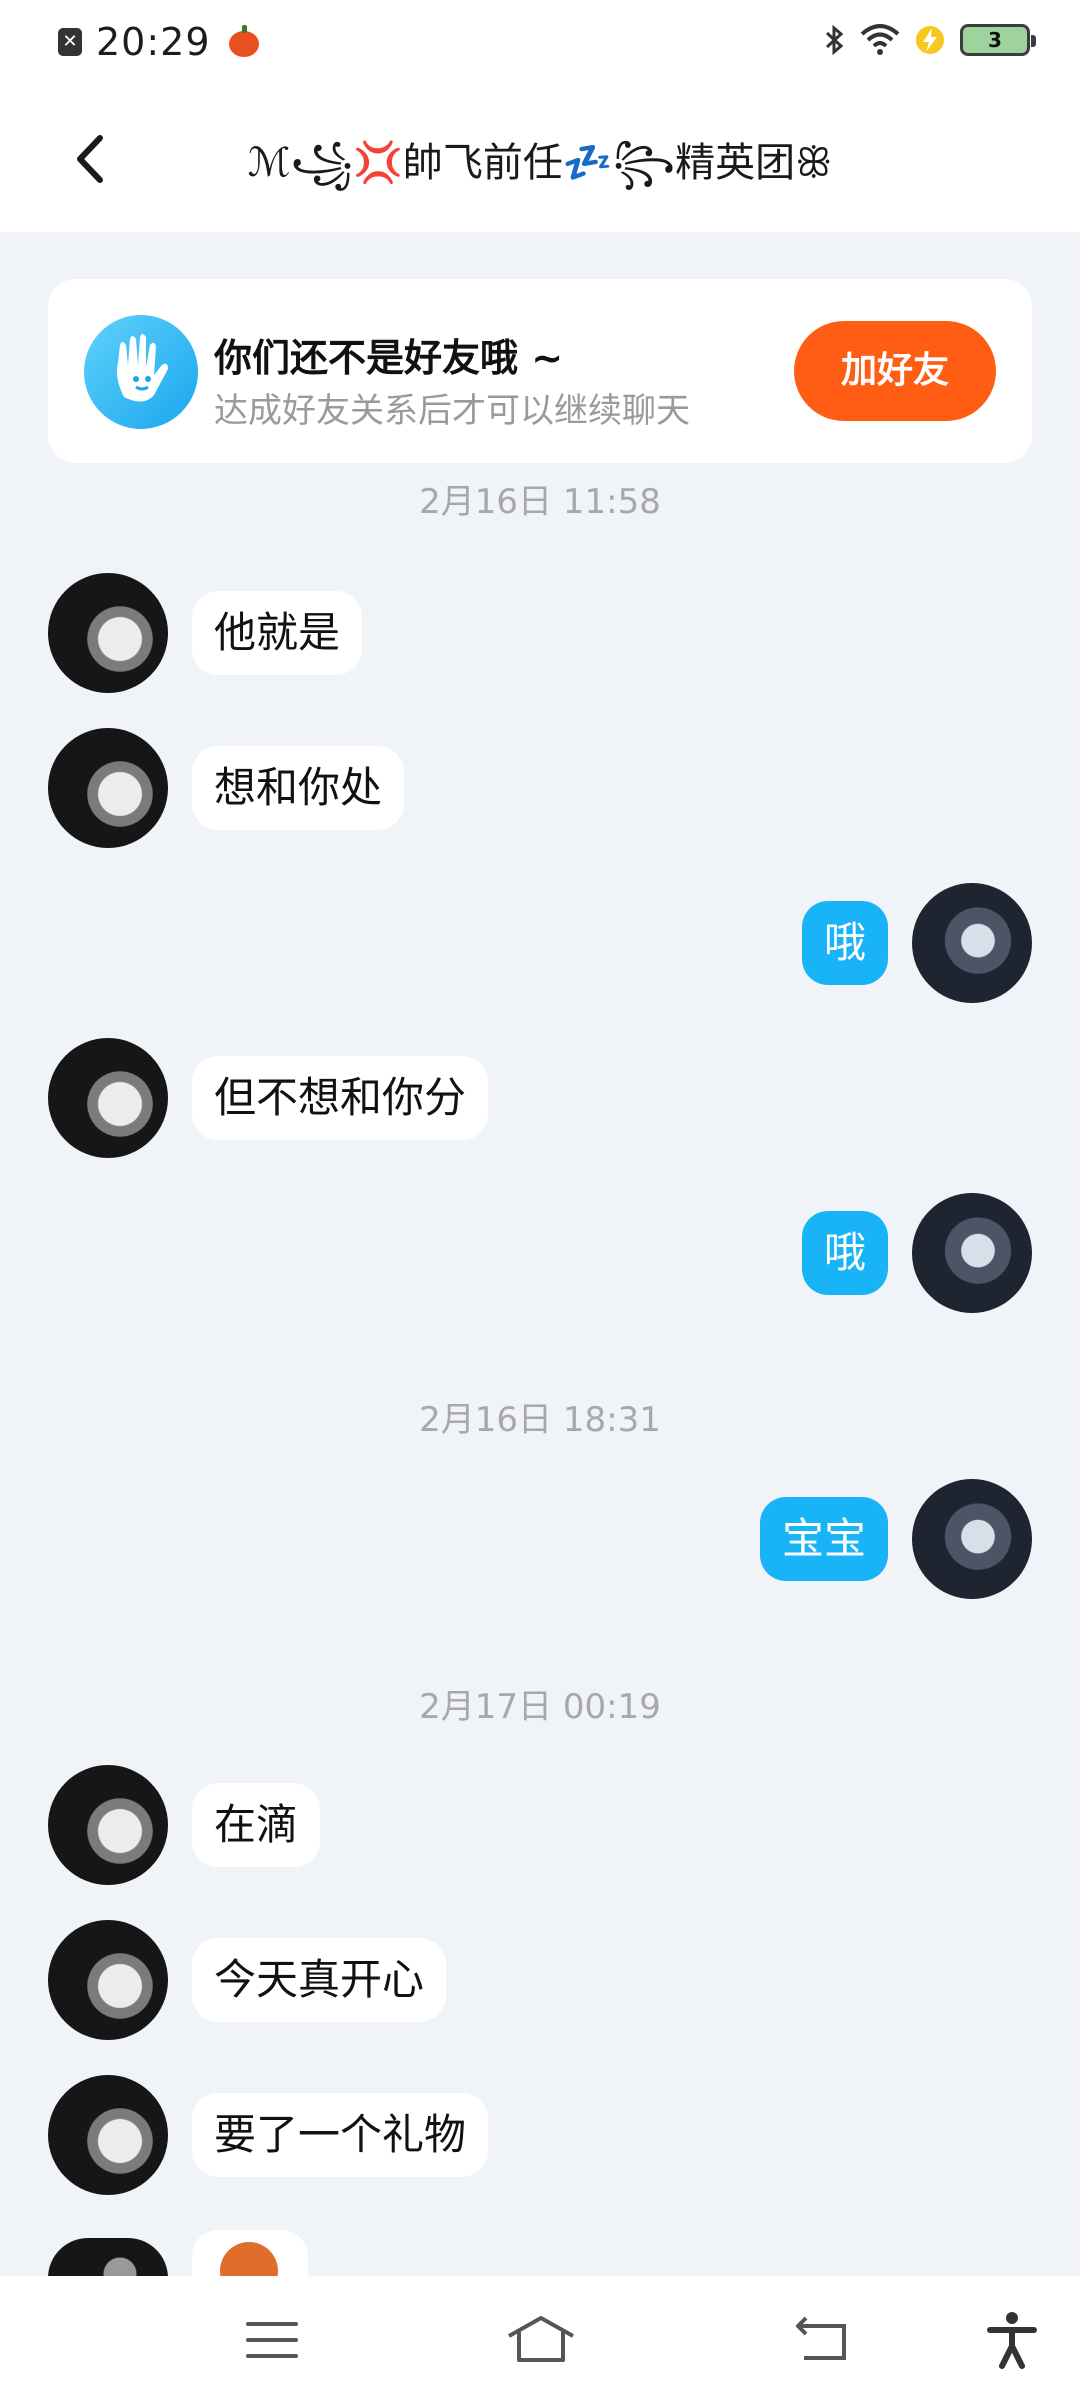 This screenshot has height=2400, width=1080. What do you see at coordinates (340, 1098) in the screenshot?
I see `message-bubble: 但不想和你分` at bounding box center [340, 1098].